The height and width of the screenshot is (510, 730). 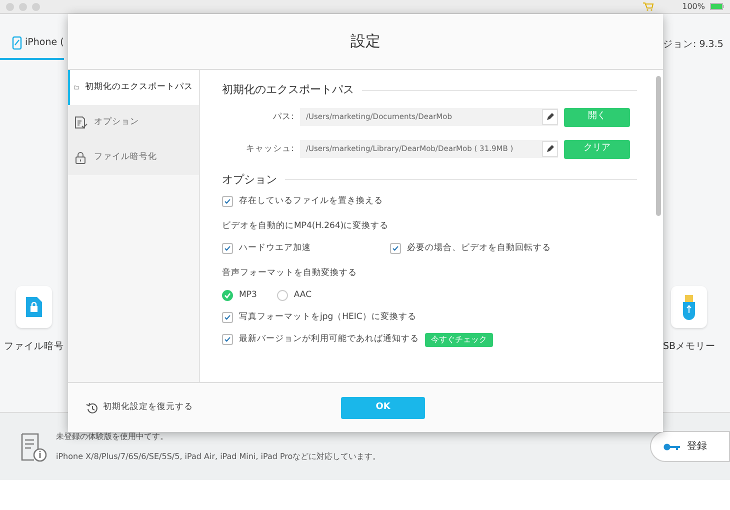 What do you see at coordinates (429, 90) in the screenshot?
I see `section-heading: 初期化のエクスポートパス` at bounding box center [429, 90].